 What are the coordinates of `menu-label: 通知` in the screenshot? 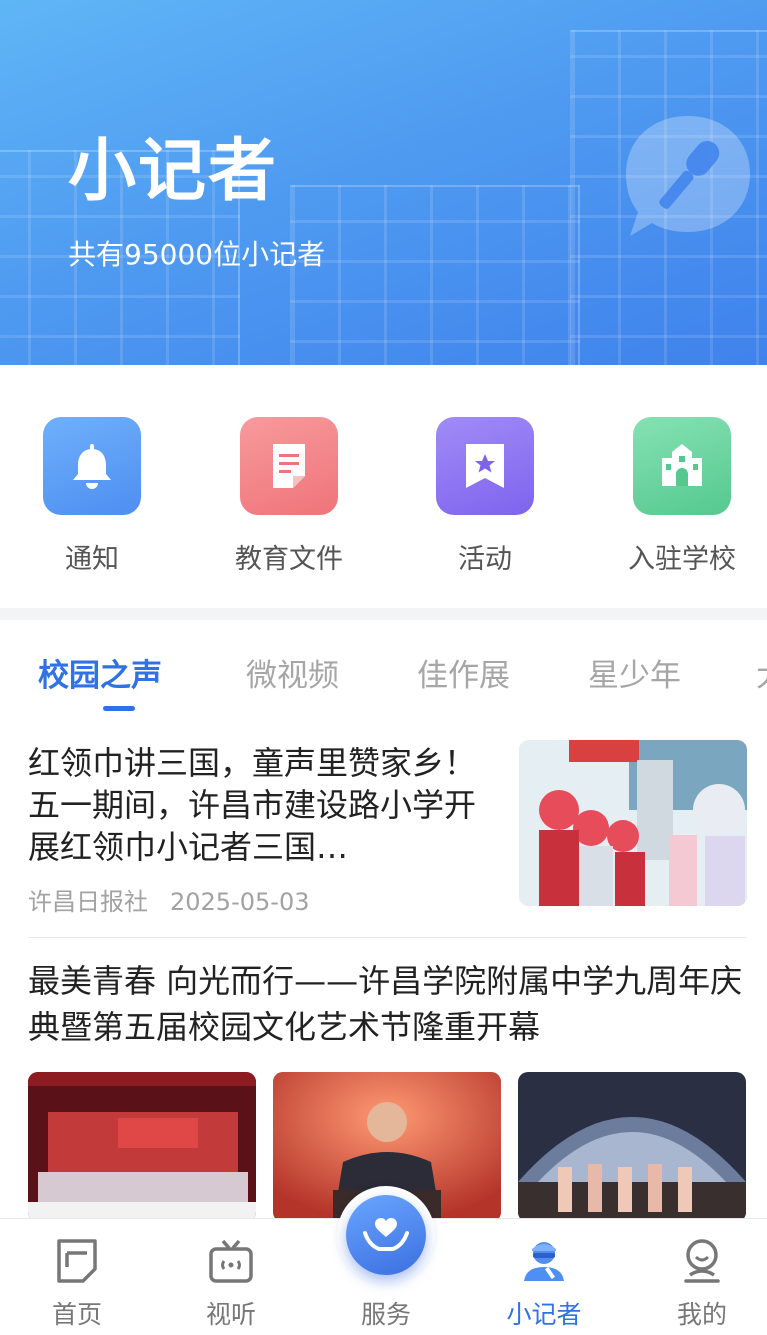 It's located at (92, 559).